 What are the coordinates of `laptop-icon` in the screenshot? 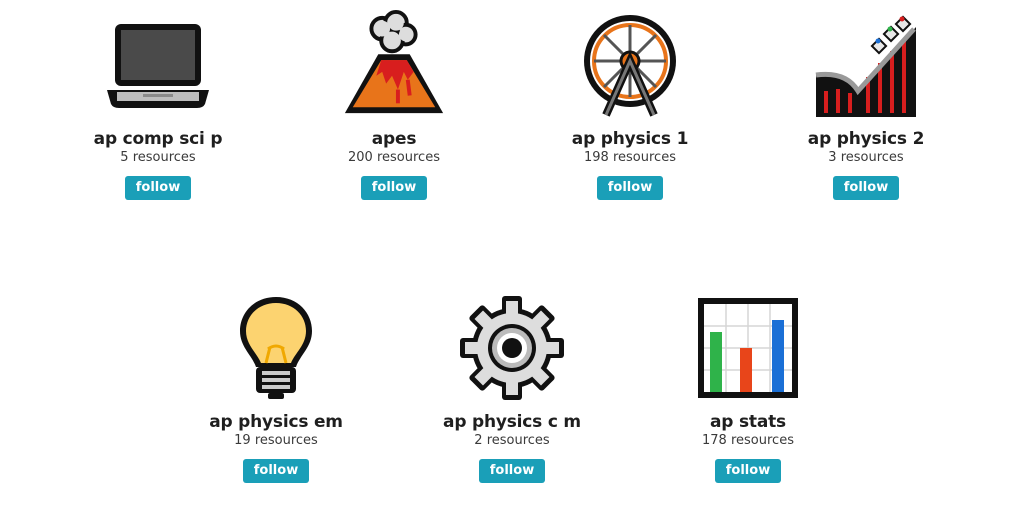 It's located at (158, 65).